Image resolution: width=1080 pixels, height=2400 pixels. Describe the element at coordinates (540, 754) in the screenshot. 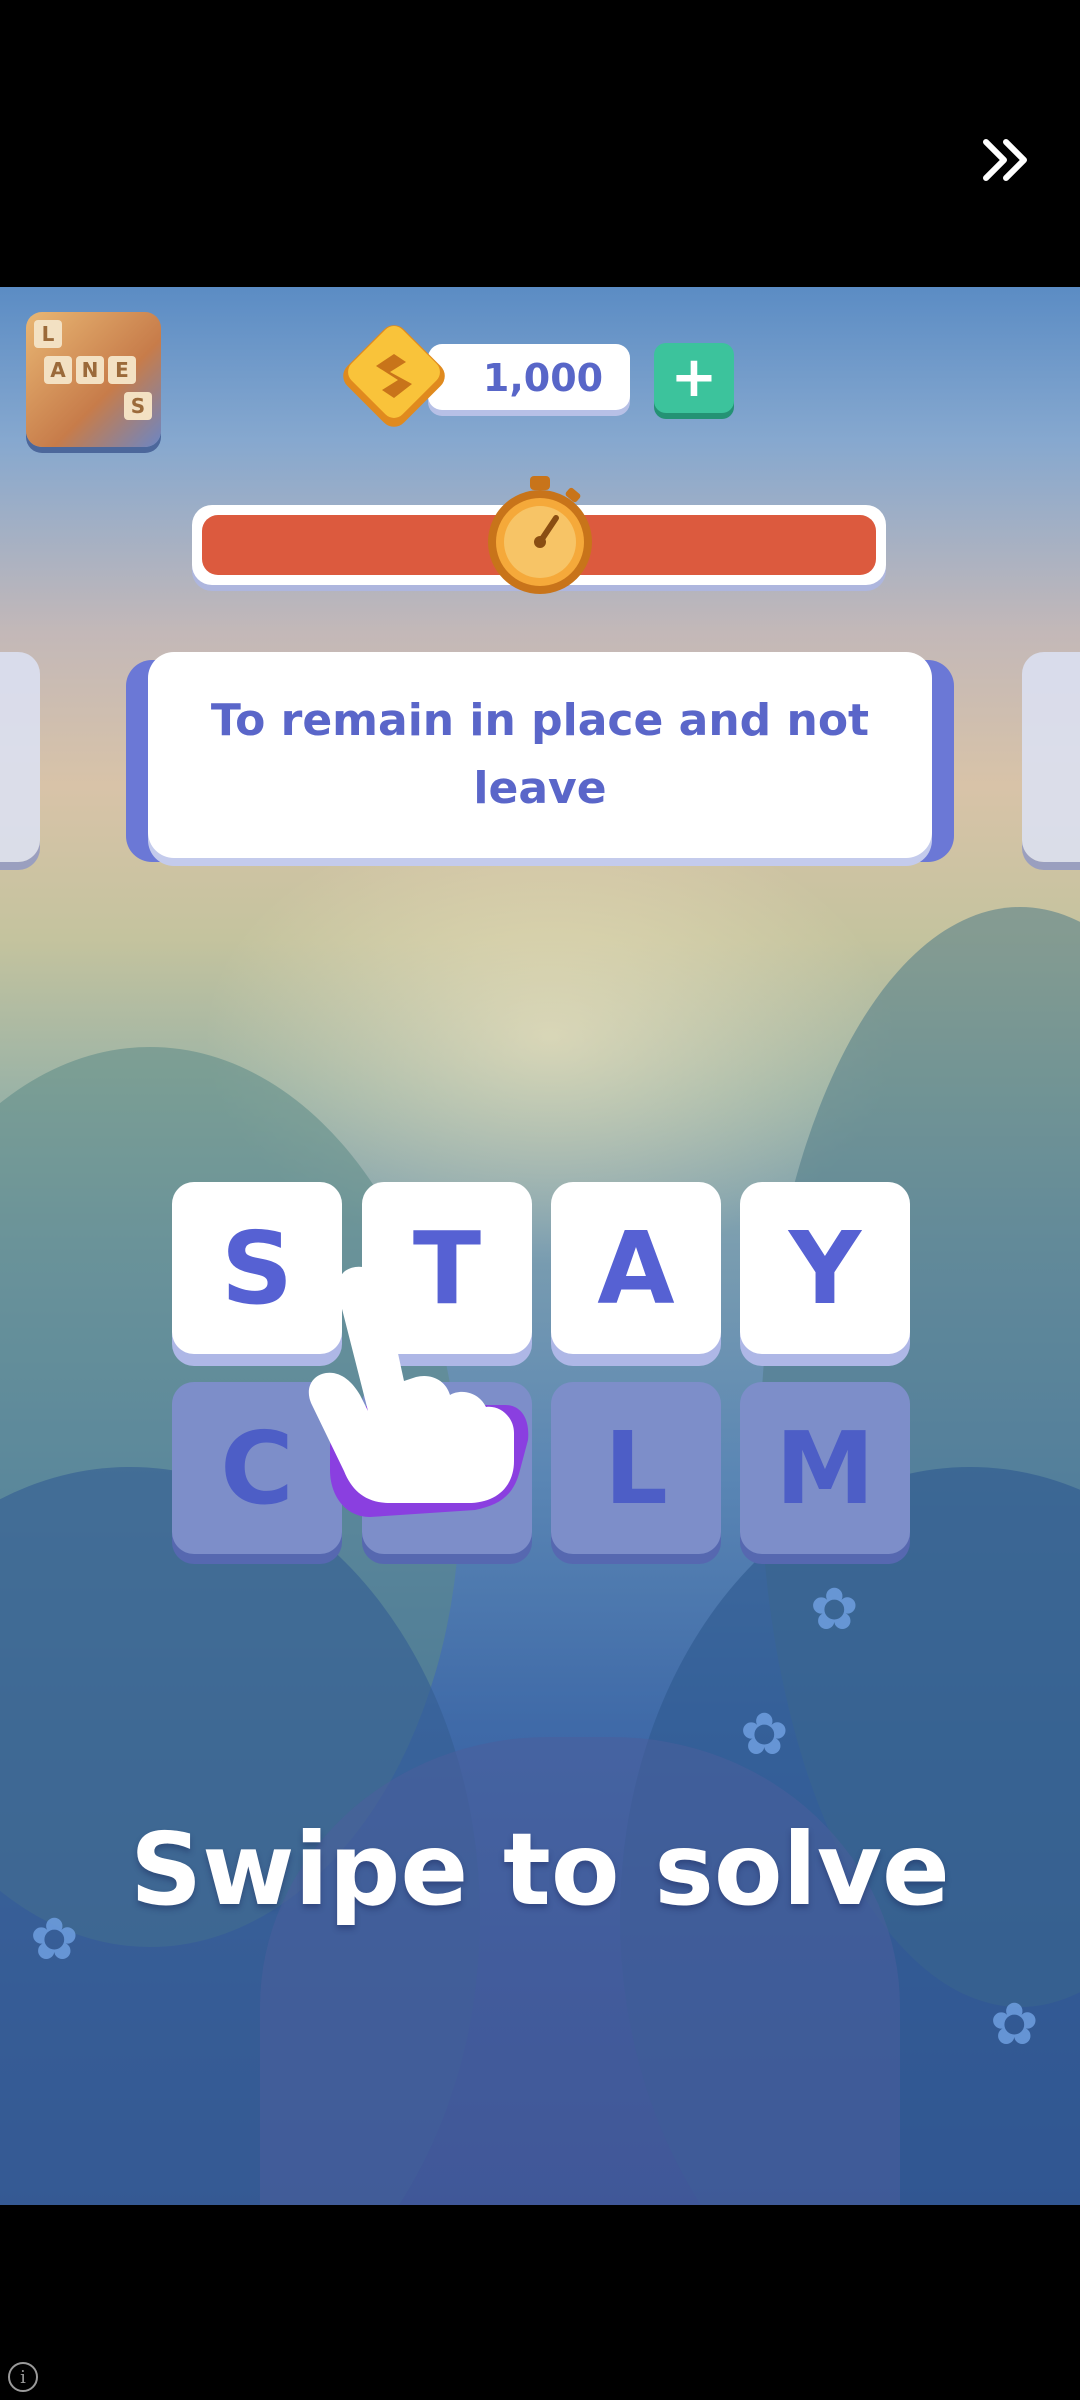

I see `clue-text: To remain in place and not leave` at that location.